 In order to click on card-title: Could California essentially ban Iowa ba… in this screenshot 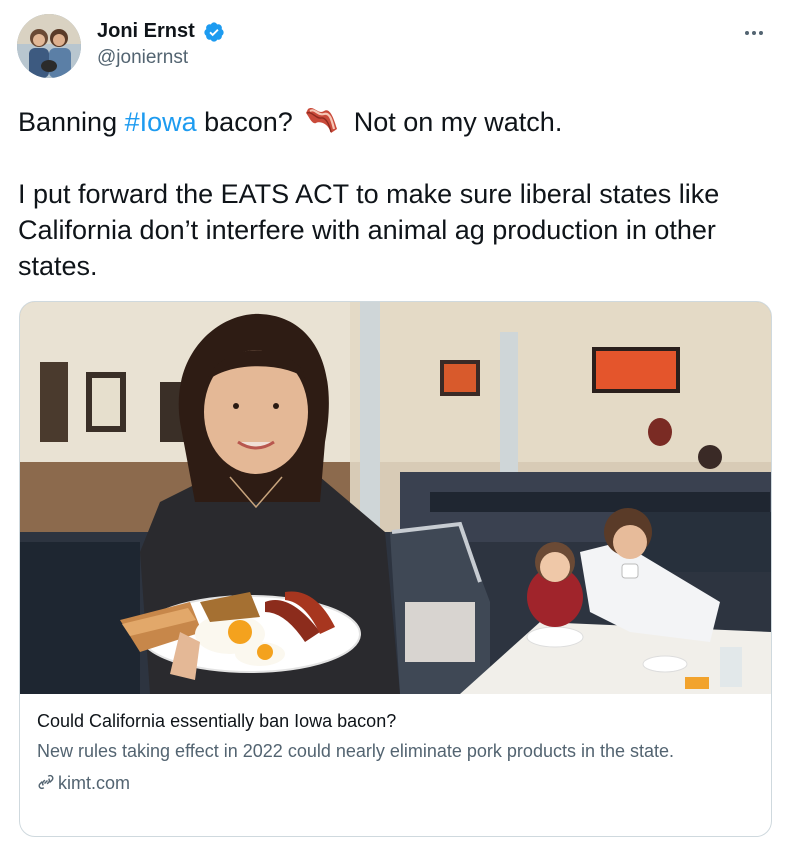, I will do `click(397, 721)`.